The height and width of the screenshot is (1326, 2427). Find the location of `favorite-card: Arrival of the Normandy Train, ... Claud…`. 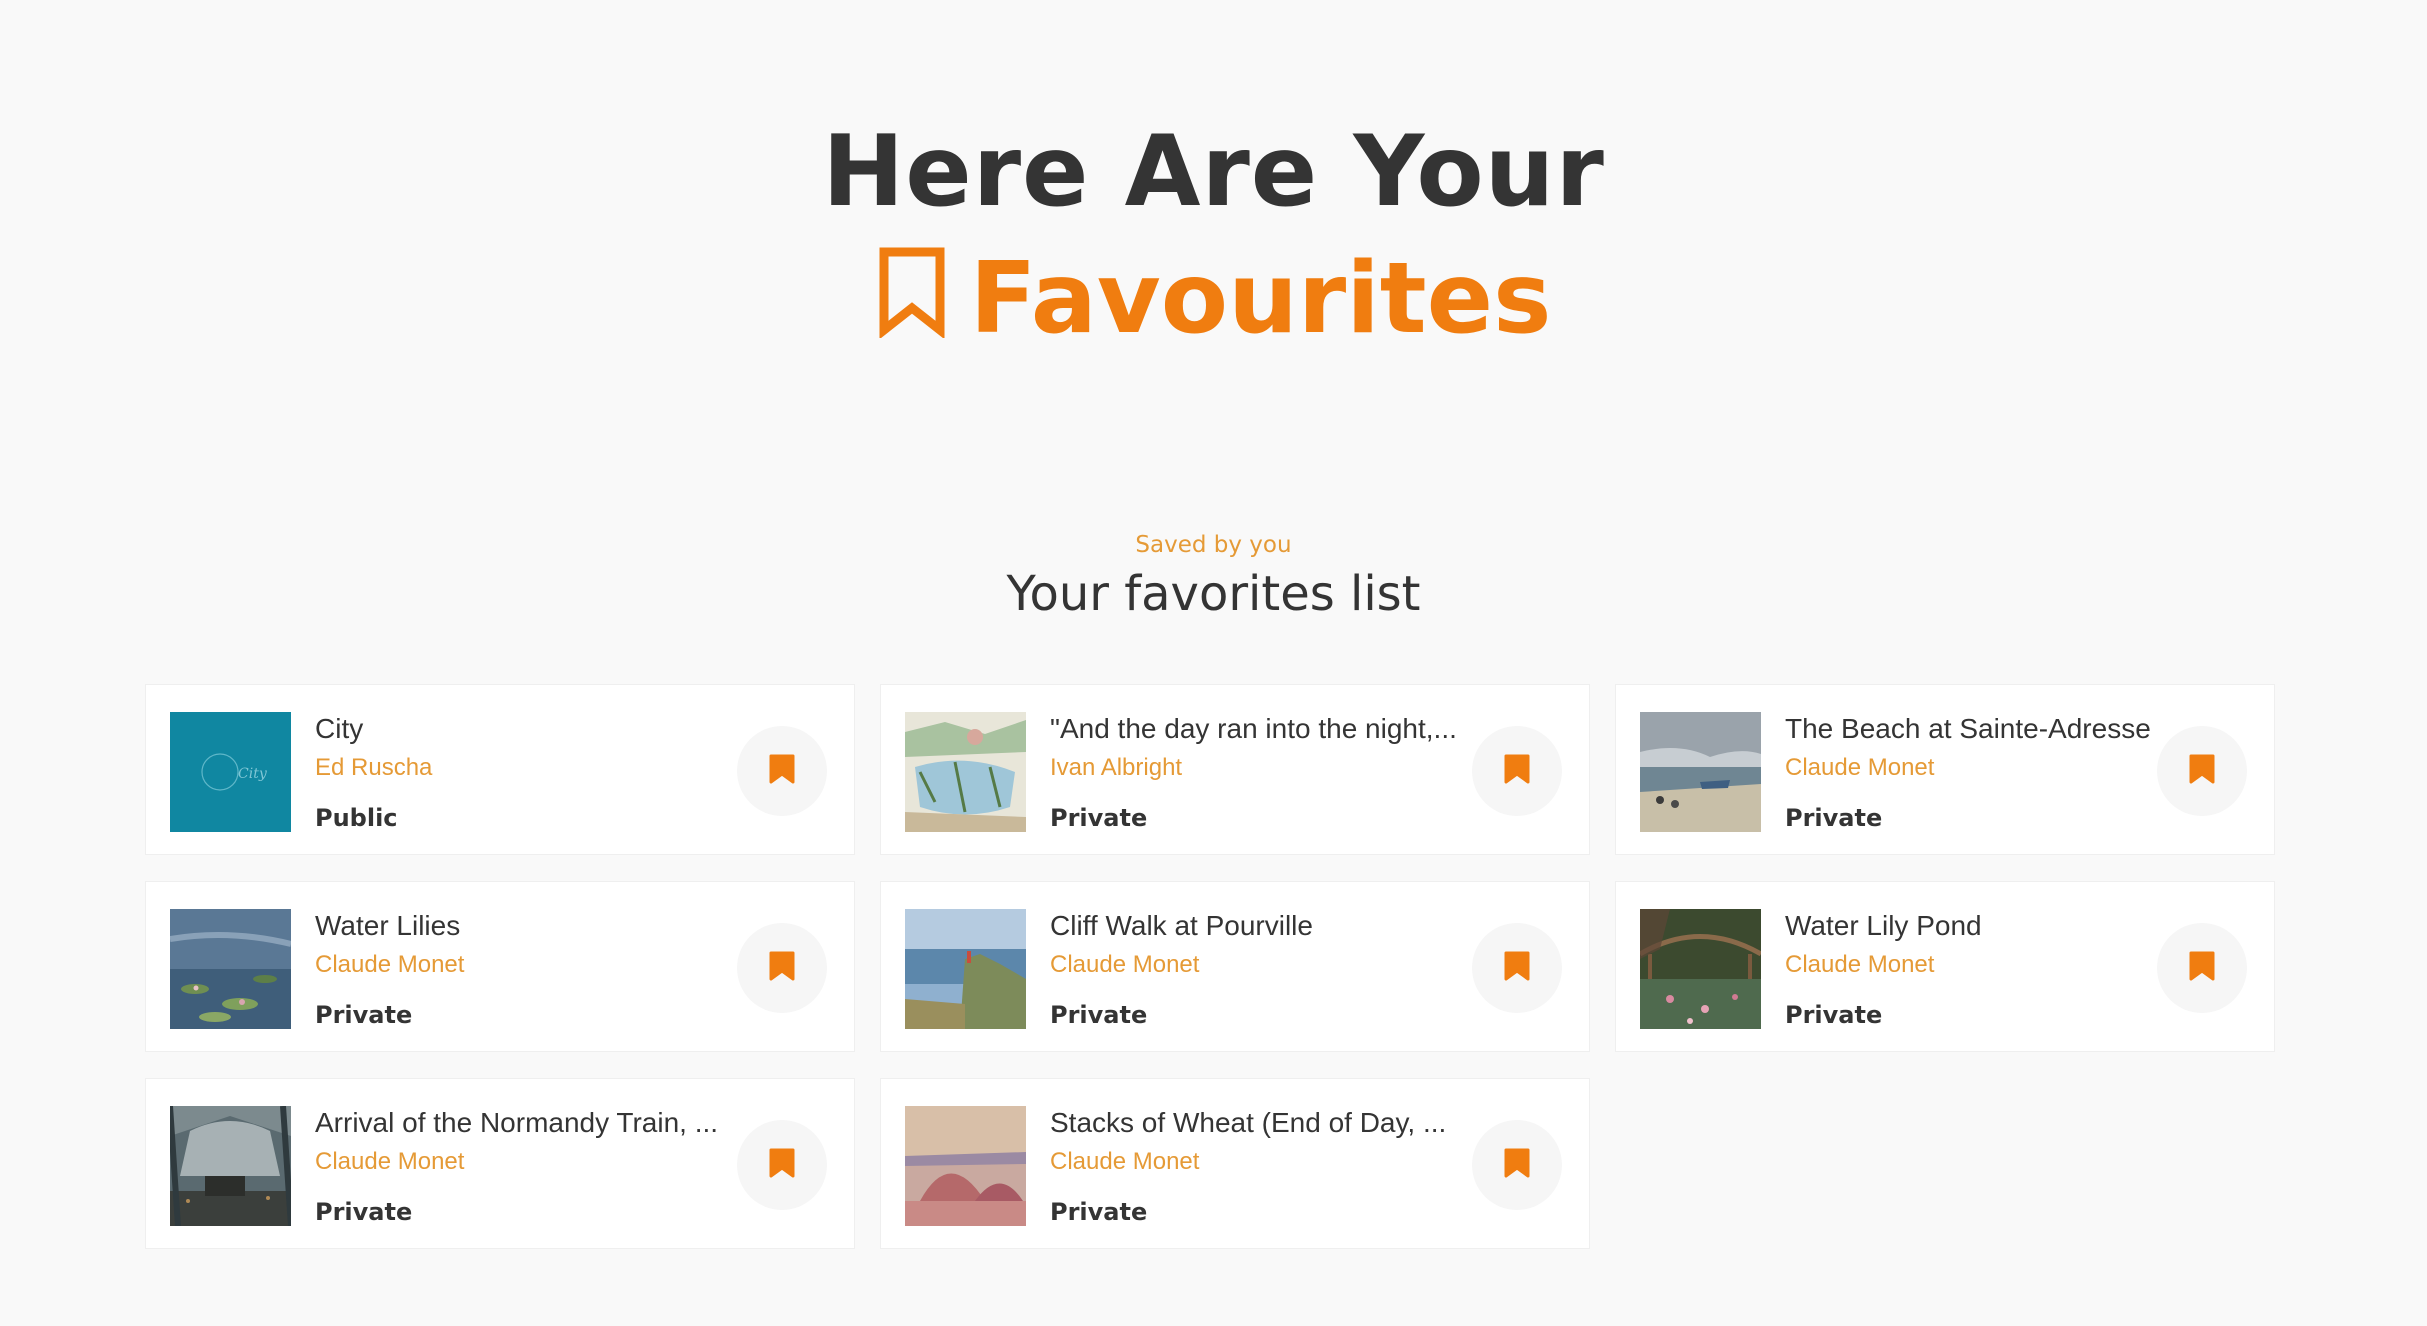

favorite-card: Arrival of the Normandy Train, ... Claud… is located at coordinates (500, 1163).